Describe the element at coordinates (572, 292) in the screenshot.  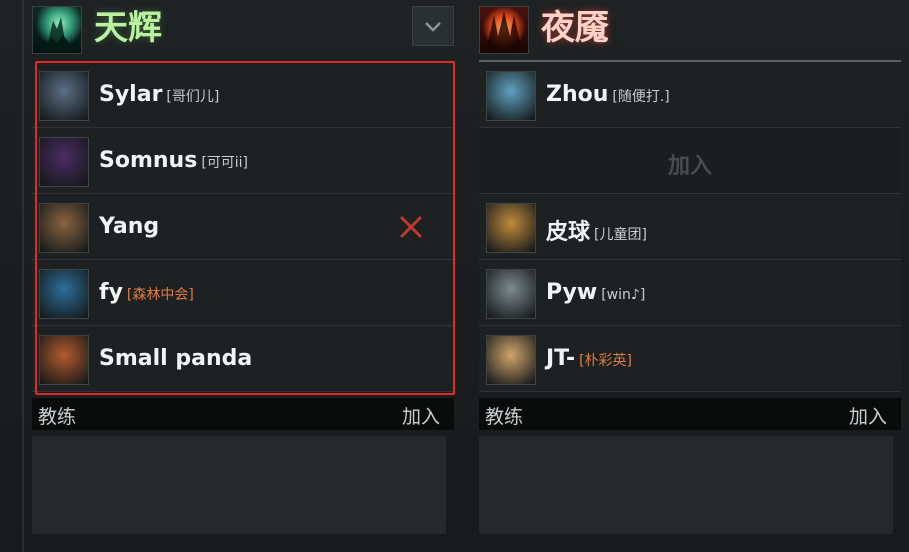
I see `player-name-text: Pyw` at that location.